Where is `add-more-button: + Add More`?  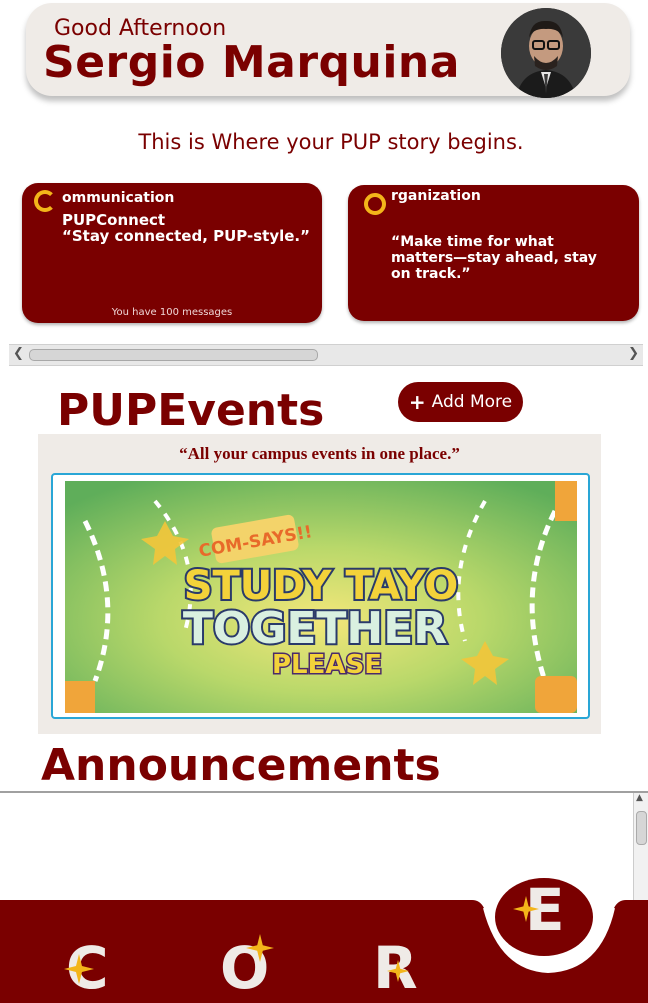 add-more-button: + Add More is located at coordinates (460, 402).